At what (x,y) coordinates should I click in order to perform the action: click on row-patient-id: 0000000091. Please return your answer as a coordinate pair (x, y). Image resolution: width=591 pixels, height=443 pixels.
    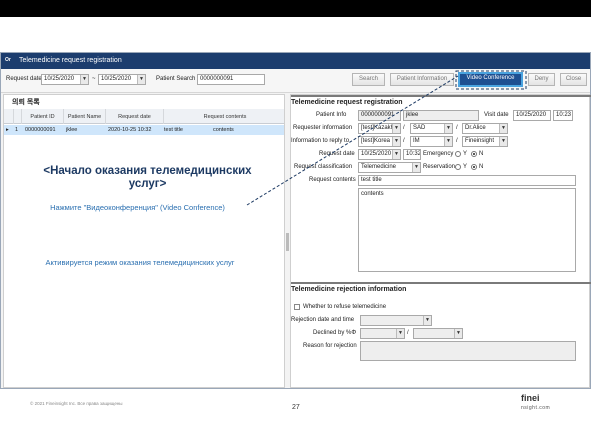
    Looking at the image, I should click on (40, 130).